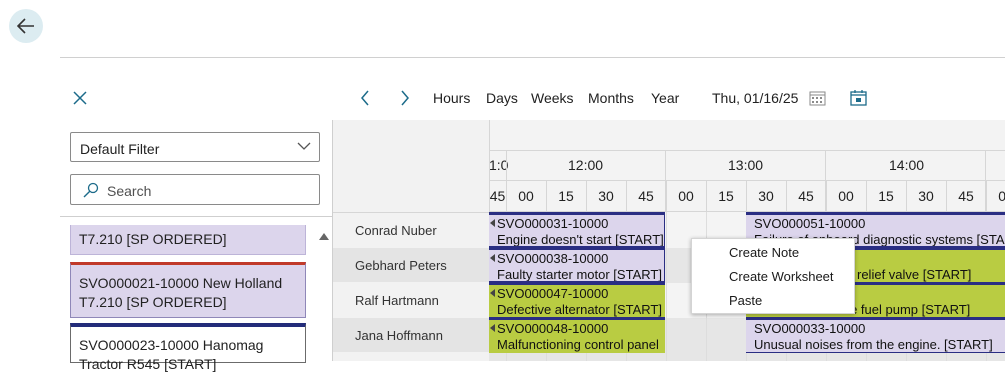  I want to click on today-button, so click(858, 98).